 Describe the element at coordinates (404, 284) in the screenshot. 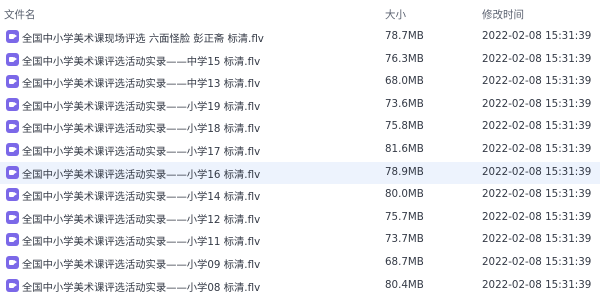

I see `file-size: 80.4MB` at that location.